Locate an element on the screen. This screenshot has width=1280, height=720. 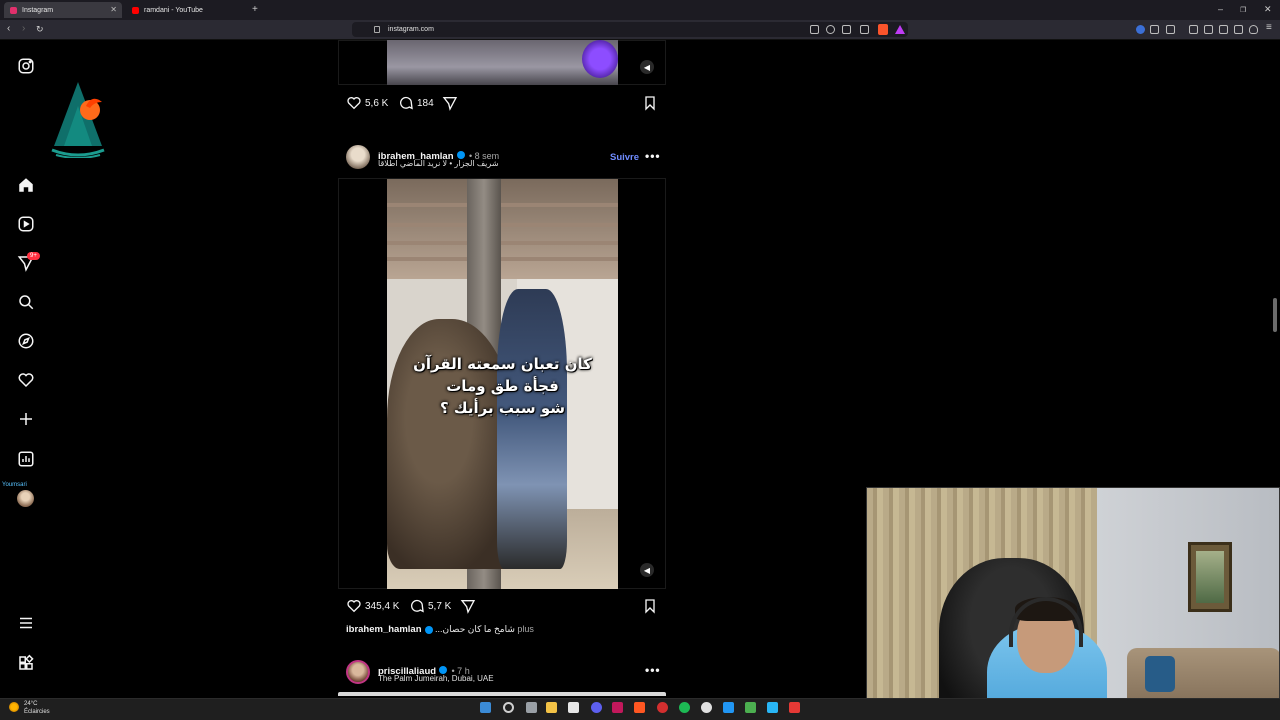
weather-condition: Éclaircies is located at coordinates (37, 712).